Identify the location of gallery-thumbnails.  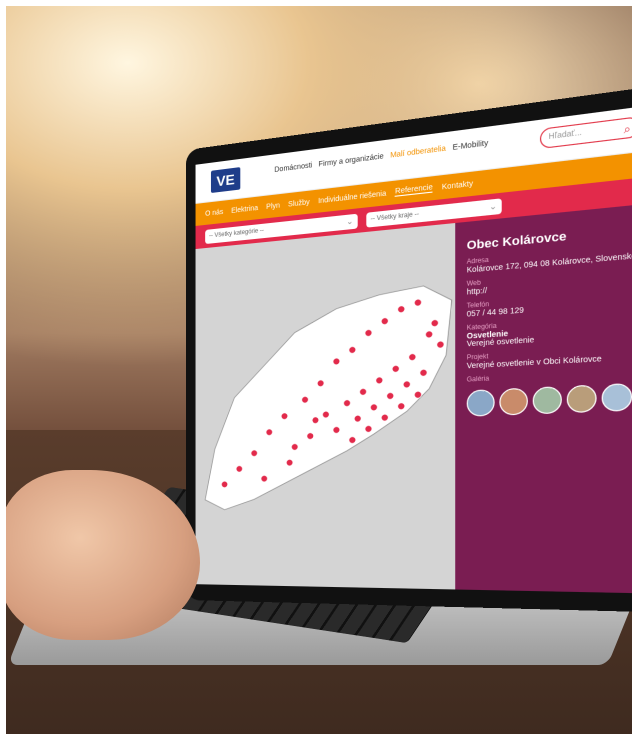
(552, 399).